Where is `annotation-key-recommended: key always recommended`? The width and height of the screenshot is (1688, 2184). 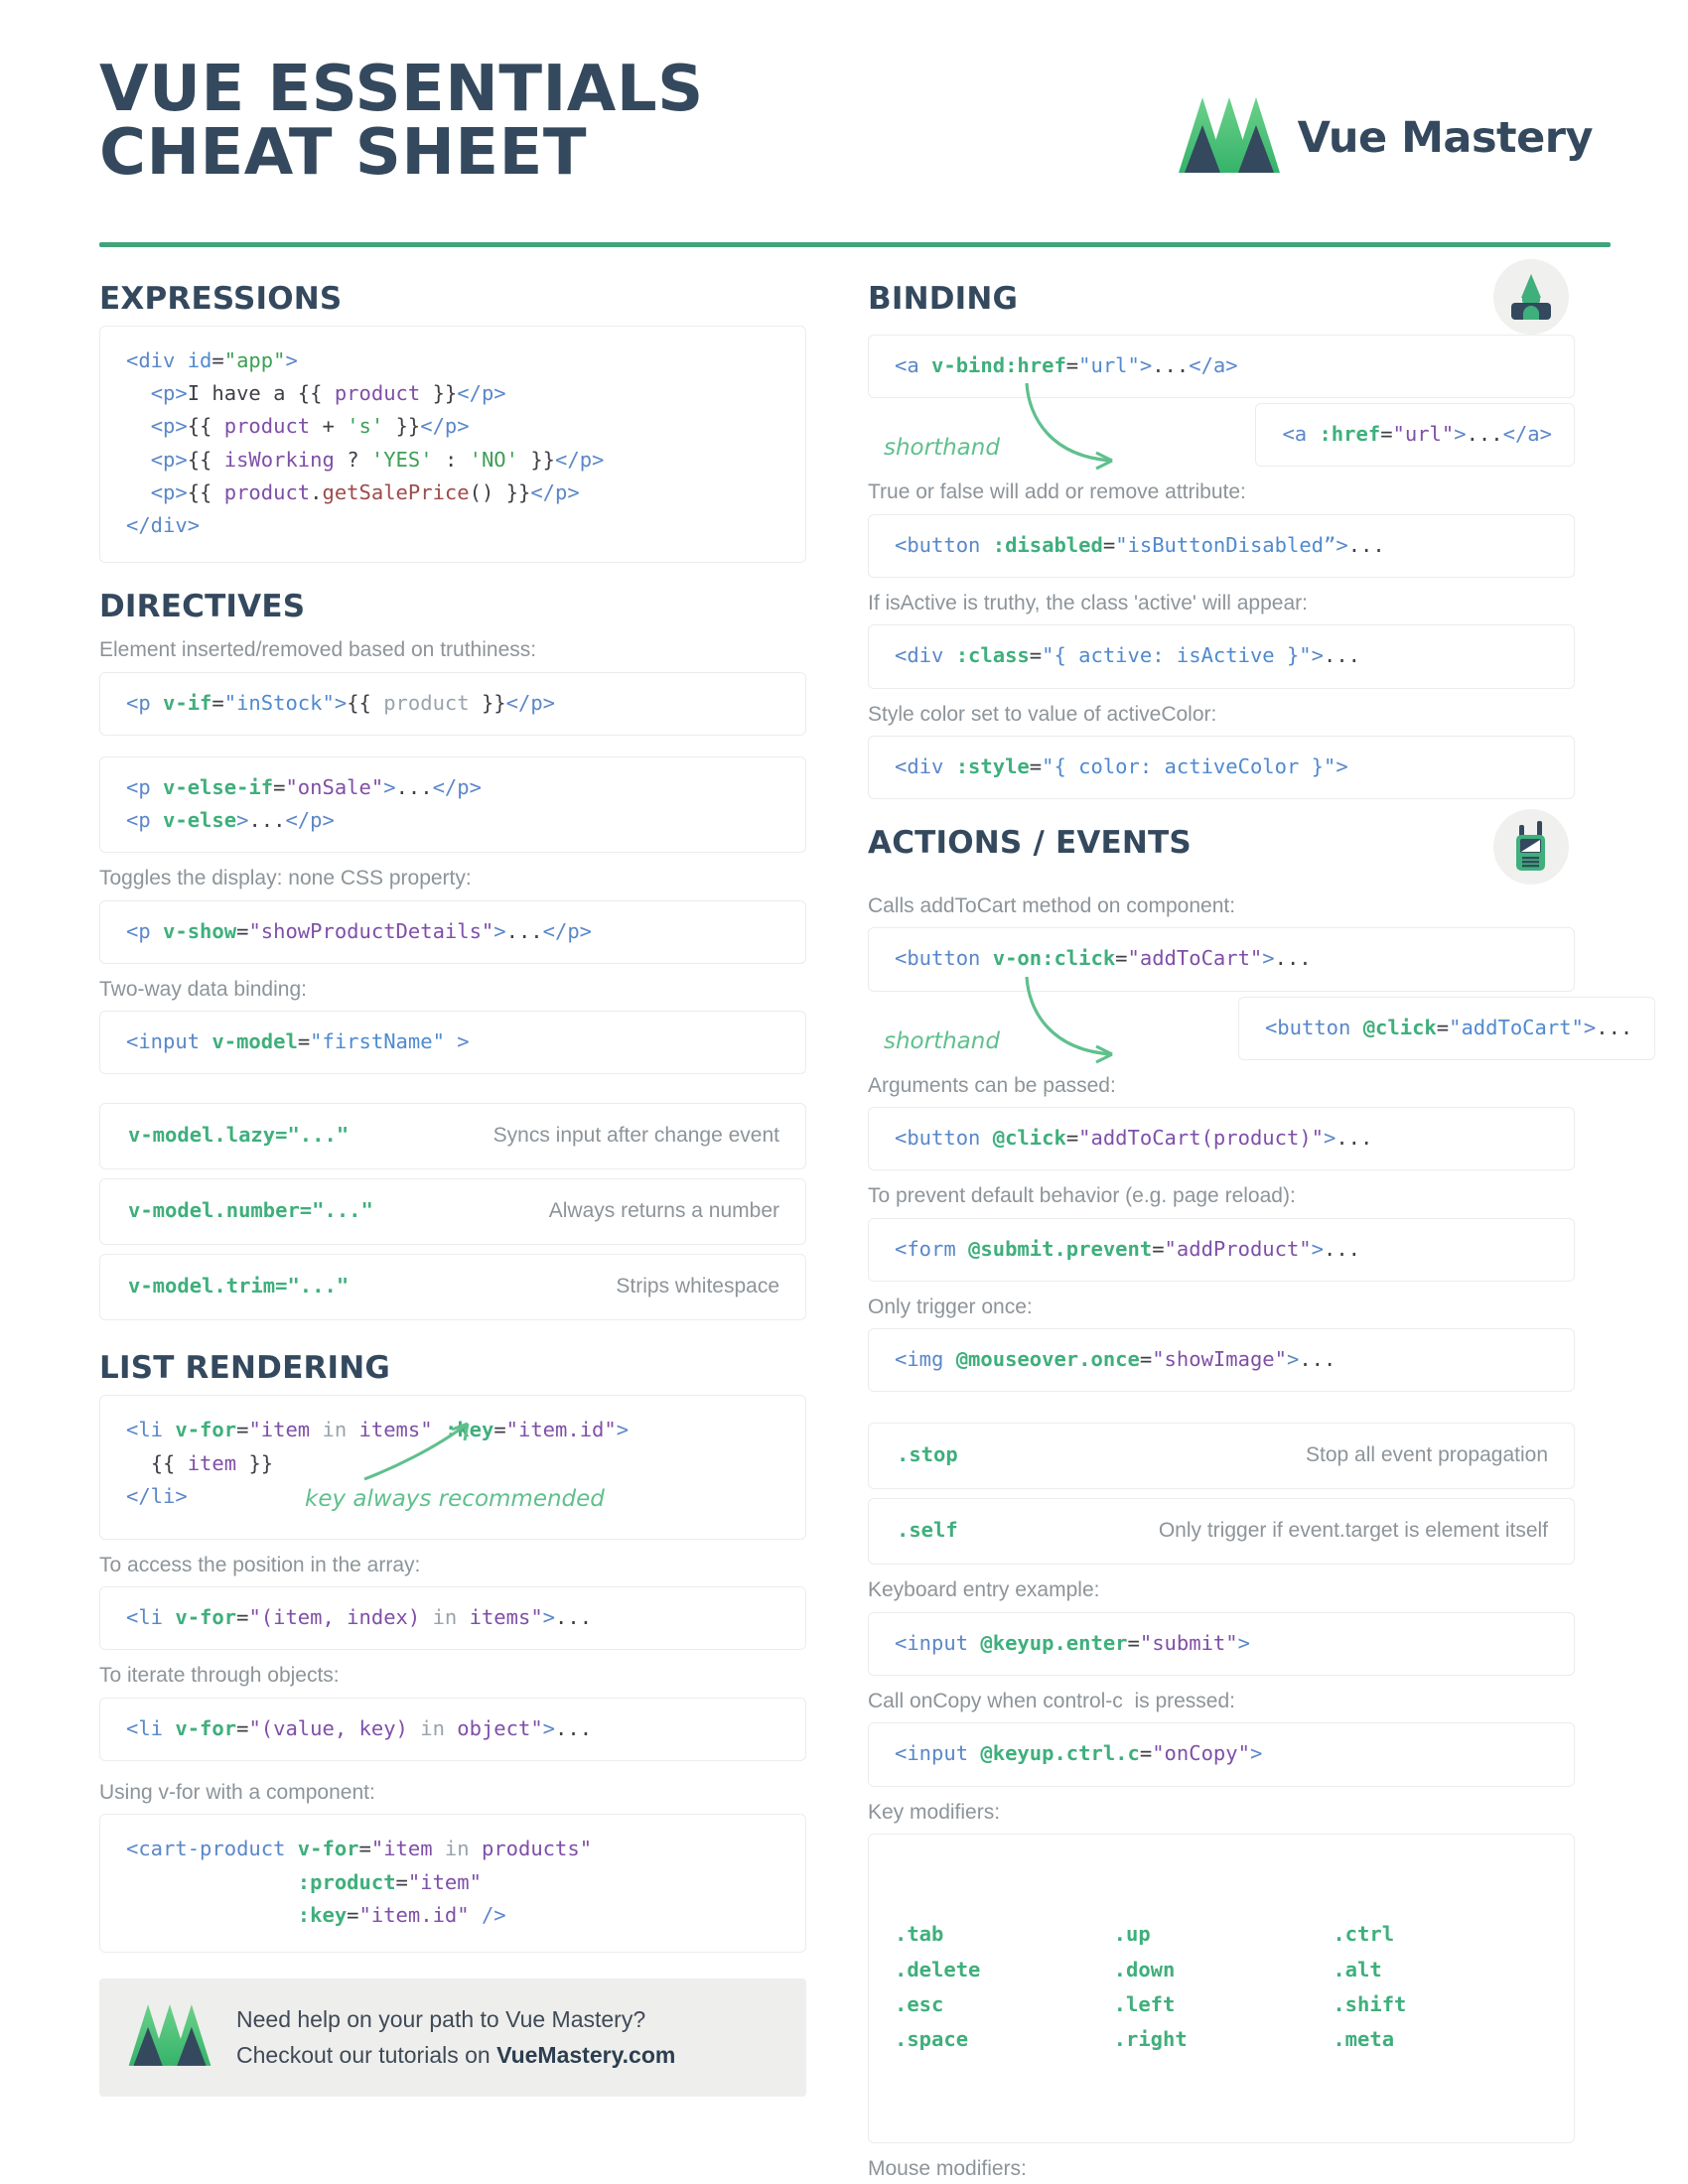
annotation-key-recommended: key always recommended is located at coordinates (455, 1499).